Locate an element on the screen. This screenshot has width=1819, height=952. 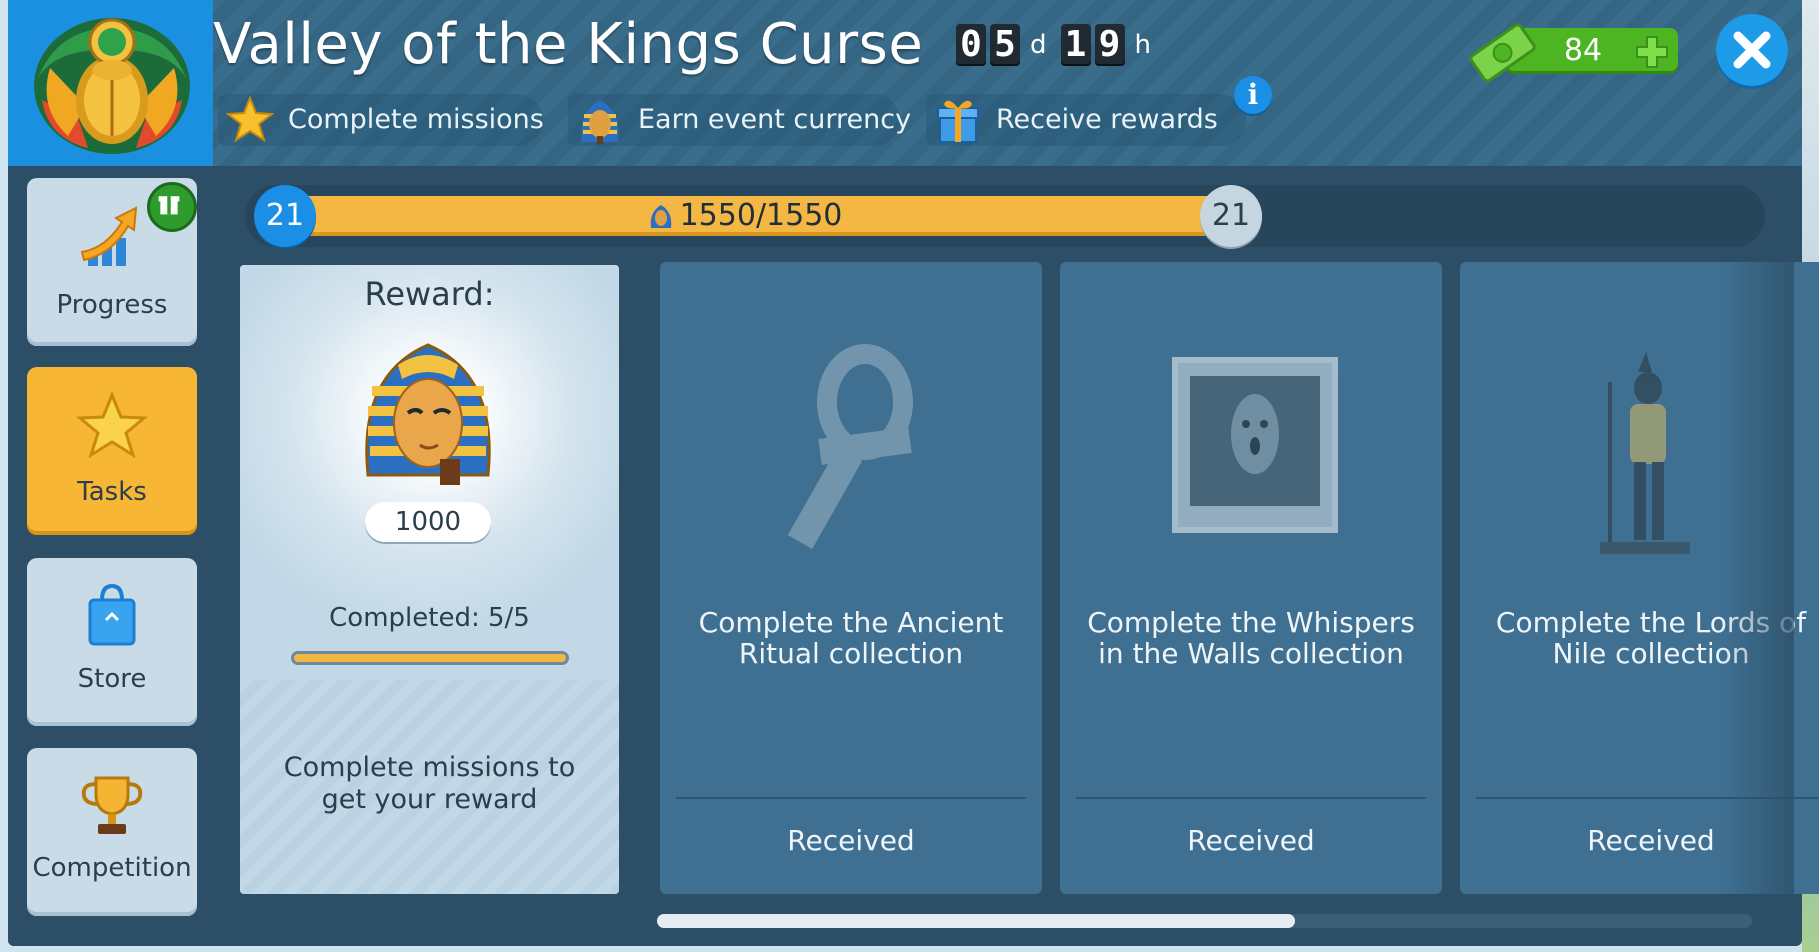
gift-icon is located at coordinates (958, 121).